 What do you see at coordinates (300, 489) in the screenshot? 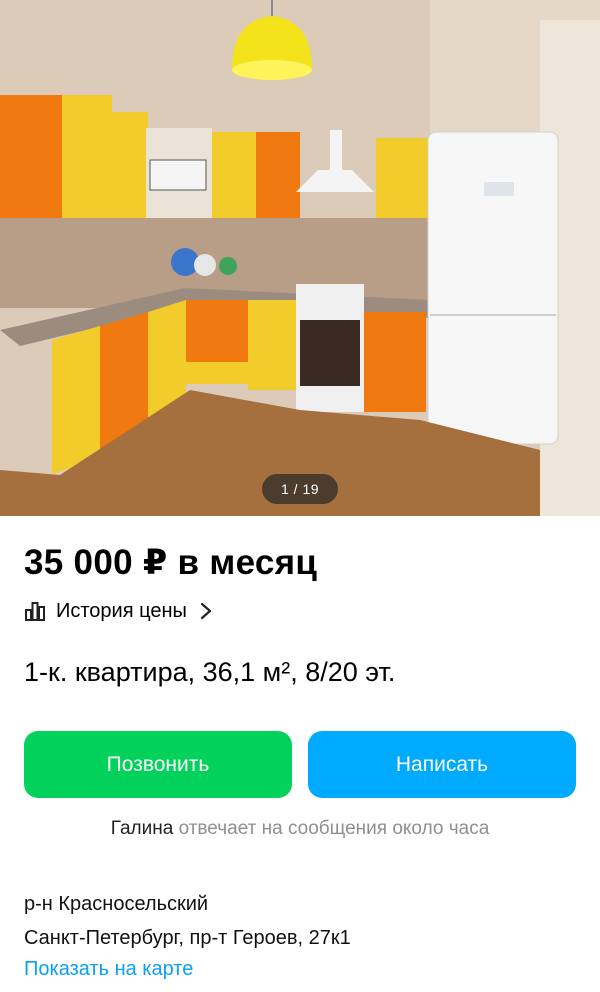
I see `photo-counter: 1 / 19` at bounding box center [300, 489].